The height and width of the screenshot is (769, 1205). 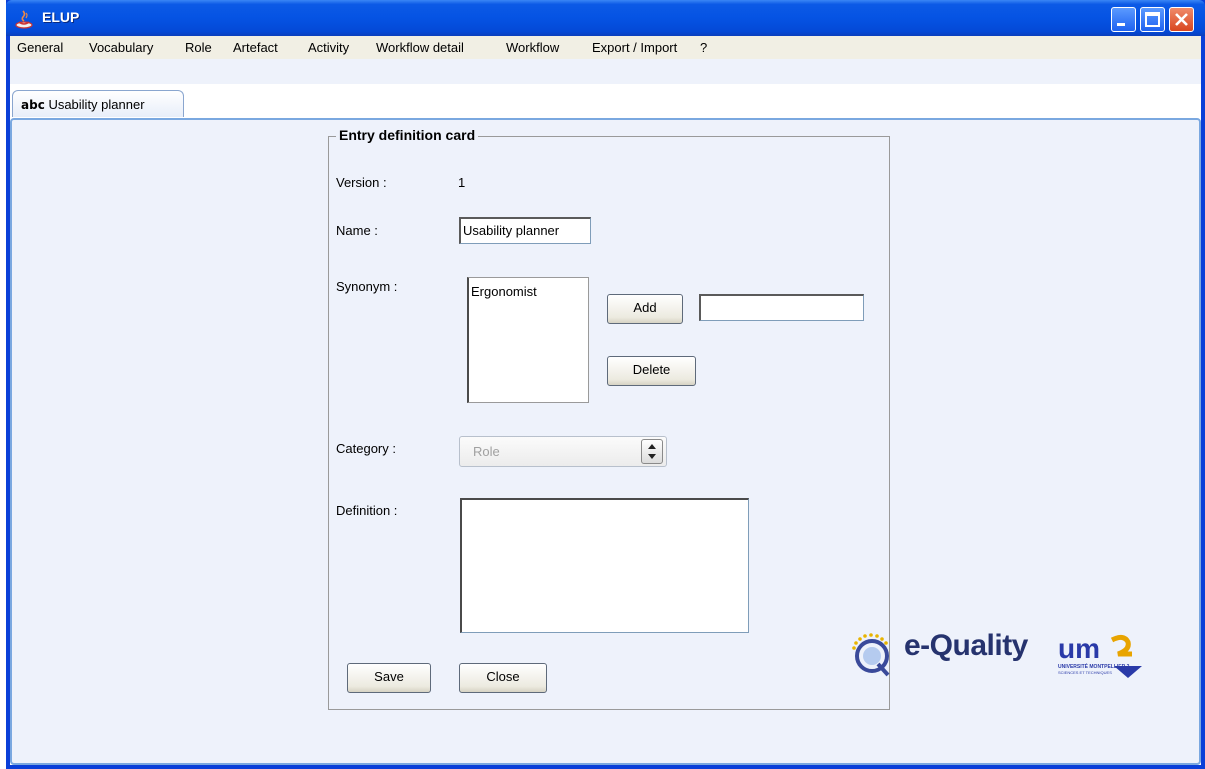 What do you see at coordinates (871, 655) in the screenshot?
I see `e-quality-logo-icon` at bounding box center [871, 655].